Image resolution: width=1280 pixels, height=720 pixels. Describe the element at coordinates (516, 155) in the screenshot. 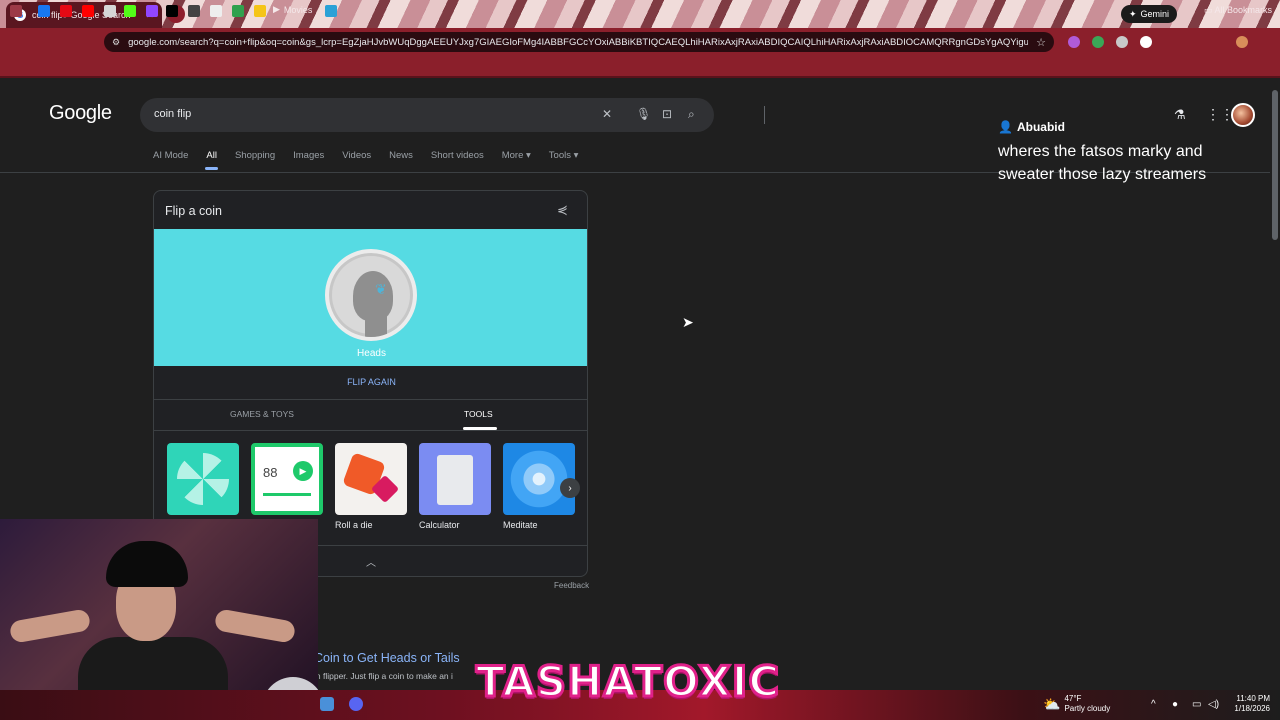

I see `tab-more: More ▾` at that location.